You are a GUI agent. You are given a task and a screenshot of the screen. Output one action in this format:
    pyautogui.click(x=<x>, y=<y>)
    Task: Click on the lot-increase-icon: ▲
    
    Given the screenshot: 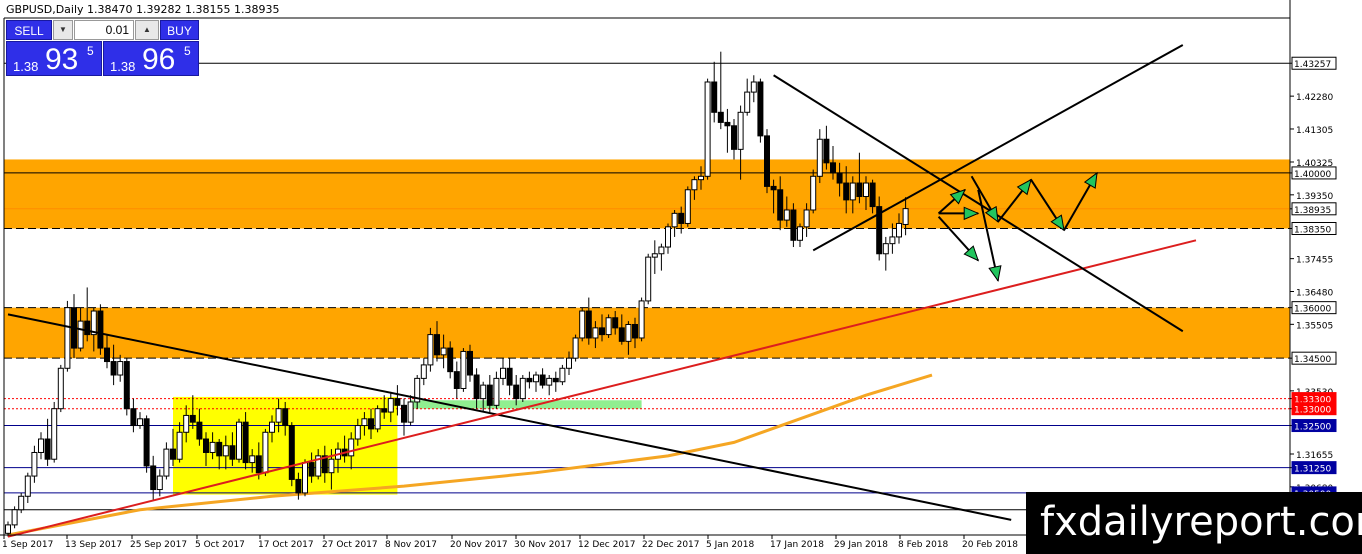 What is the action you would take?
    pyautogui.click(x=147, y=30)
    